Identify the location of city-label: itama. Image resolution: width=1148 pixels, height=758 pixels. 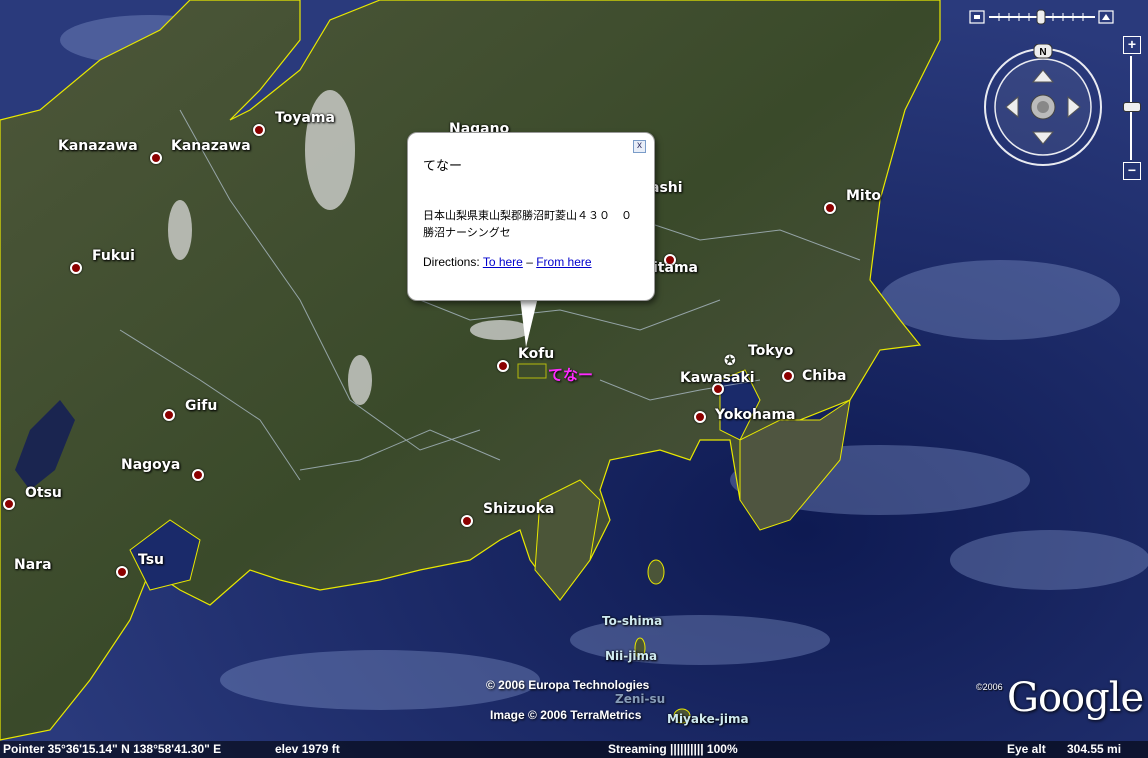
(675, 268).